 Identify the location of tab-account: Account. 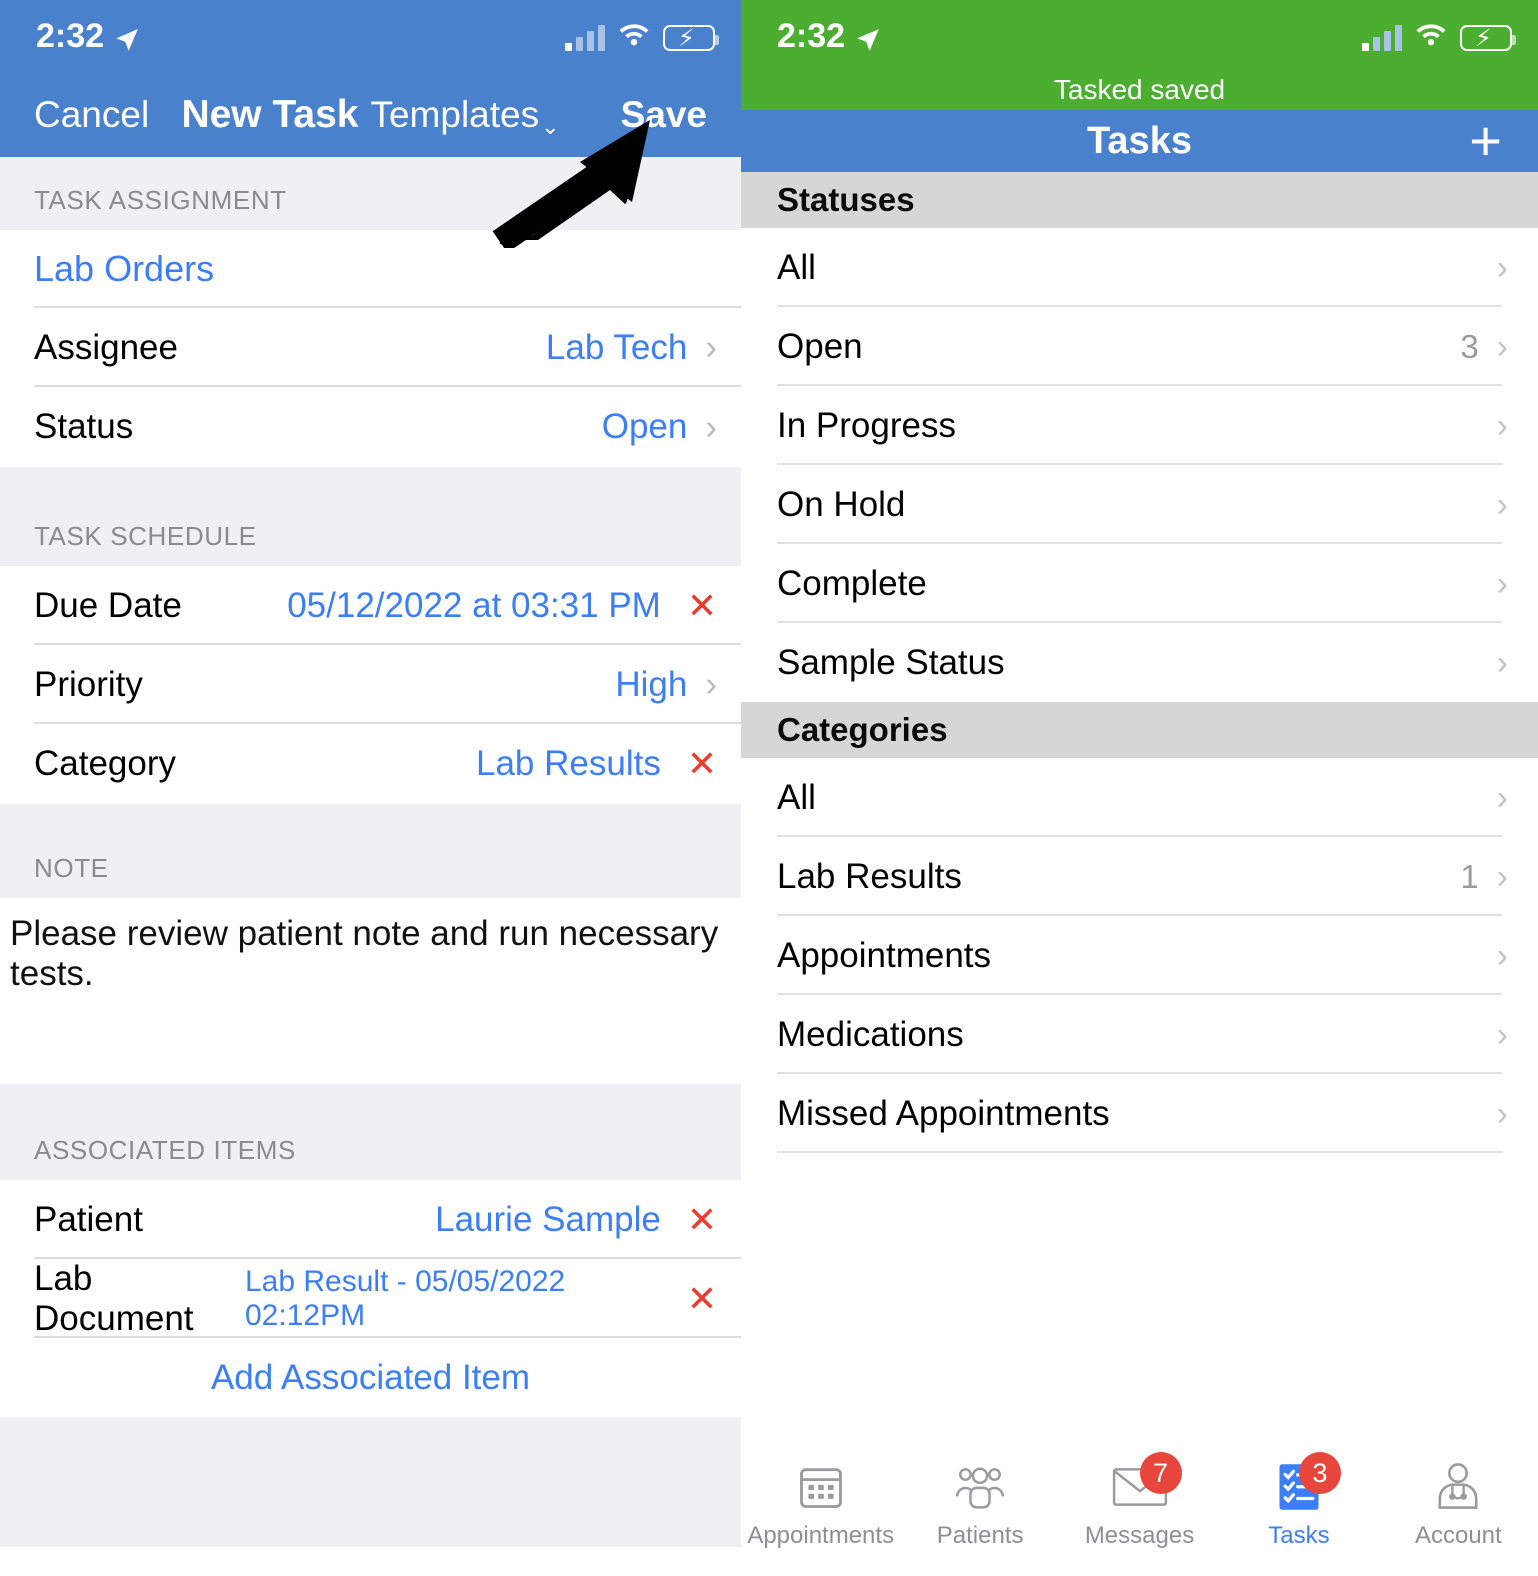
(1458, 1504).